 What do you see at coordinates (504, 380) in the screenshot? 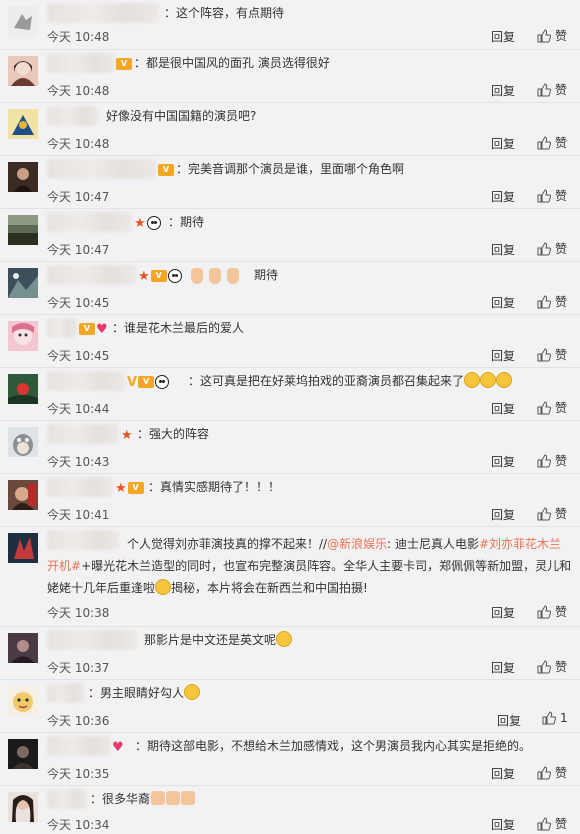
I see `laughing-emoji-icon` at bounding box center [504, 380].